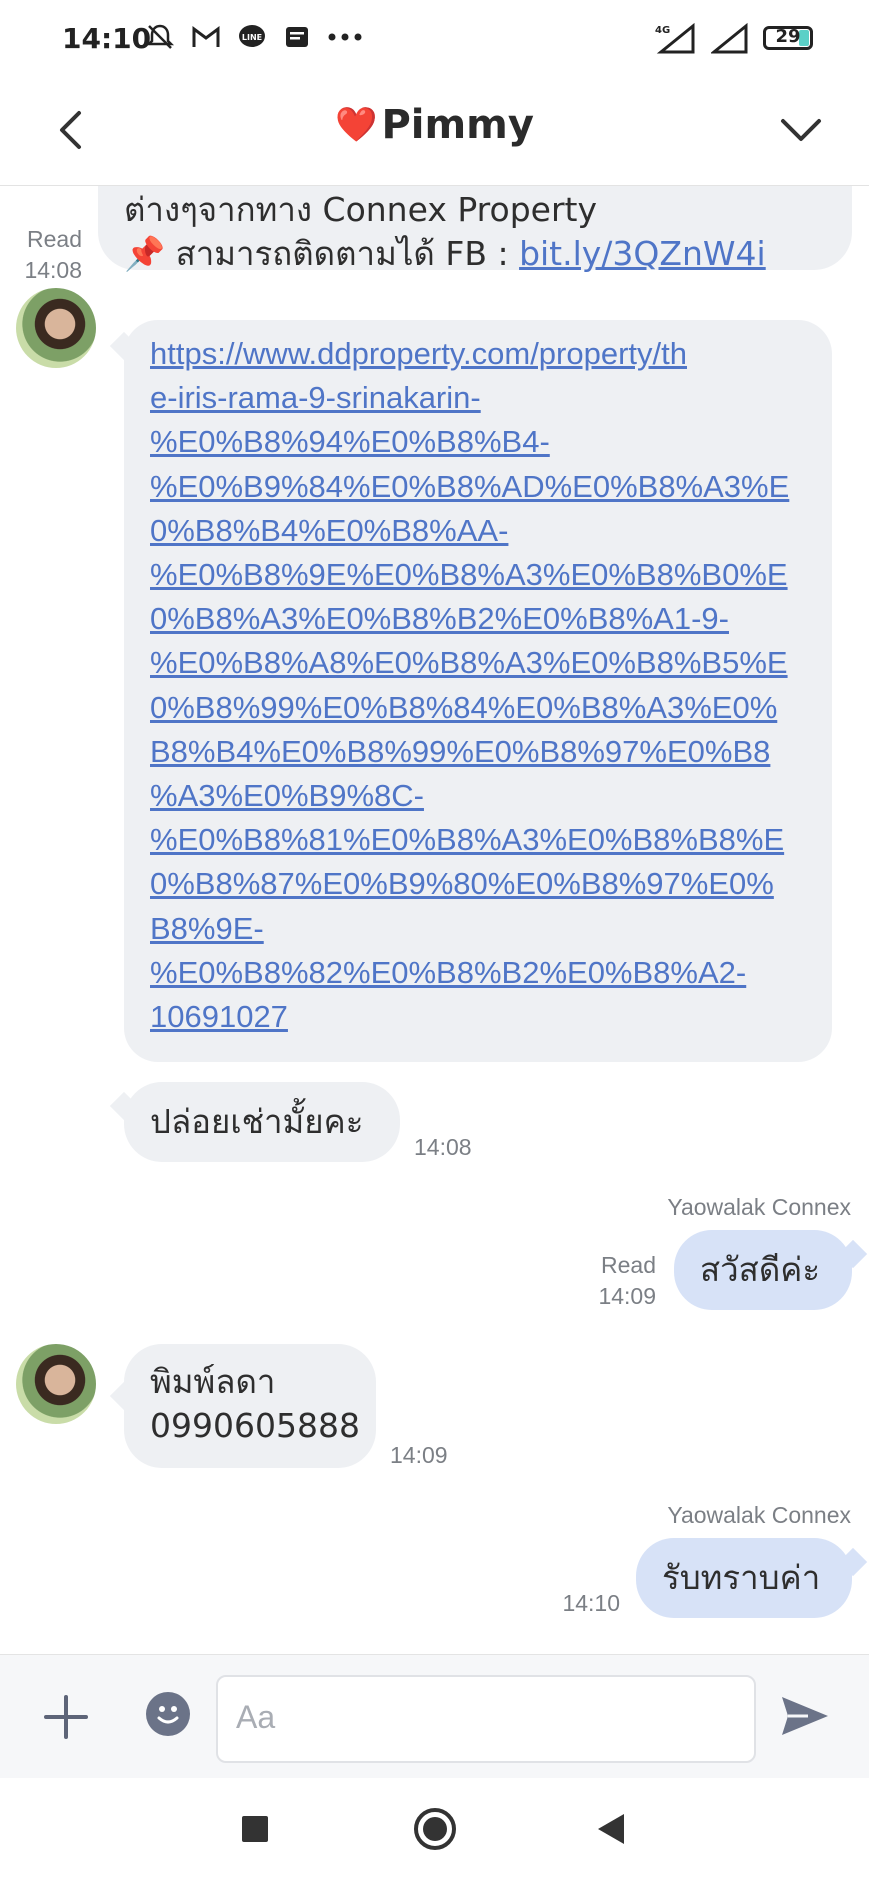  I want to click on plus-icon, so click(66, 1717).